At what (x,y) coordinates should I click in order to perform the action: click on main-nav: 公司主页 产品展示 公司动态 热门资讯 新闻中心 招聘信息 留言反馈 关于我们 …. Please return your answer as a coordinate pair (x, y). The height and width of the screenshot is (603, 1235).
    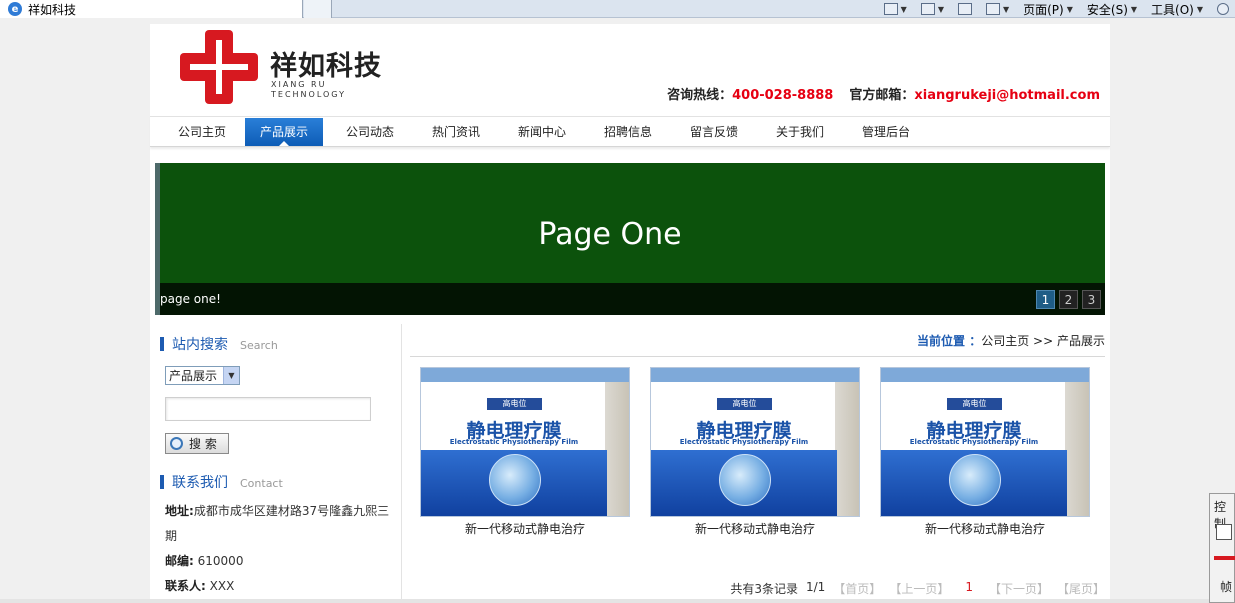
    Looking at the image, I should click on (630, 131).